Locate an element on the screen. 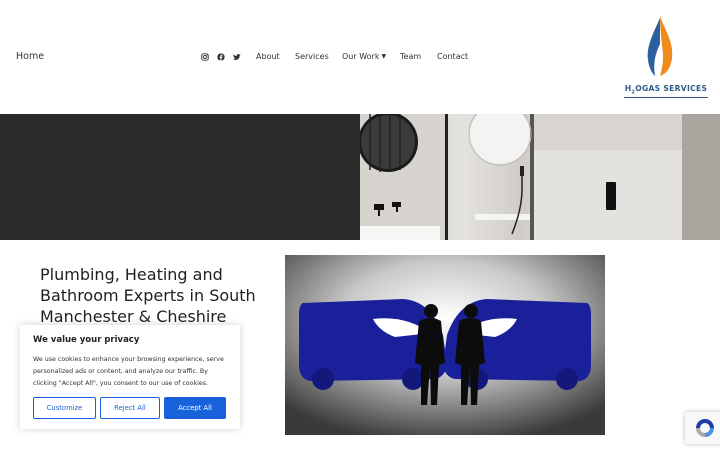 This screenshot has width=720, height=450. site-logo: H2OGAS SERVICES is located at coordinates (666, 57).